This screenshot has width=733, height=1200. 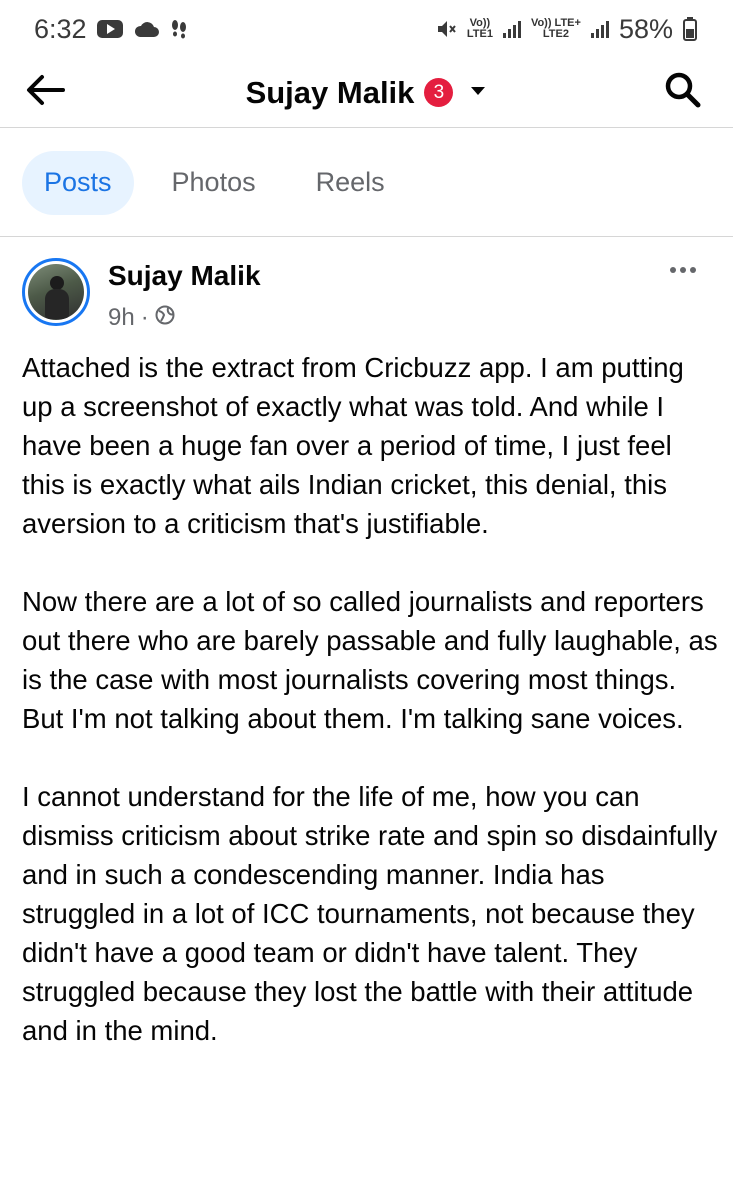 What do you see at coordinates (330, 92) in the screenshot?
I see `page-title: Sujay Malik` at bounding box center [330, 92].